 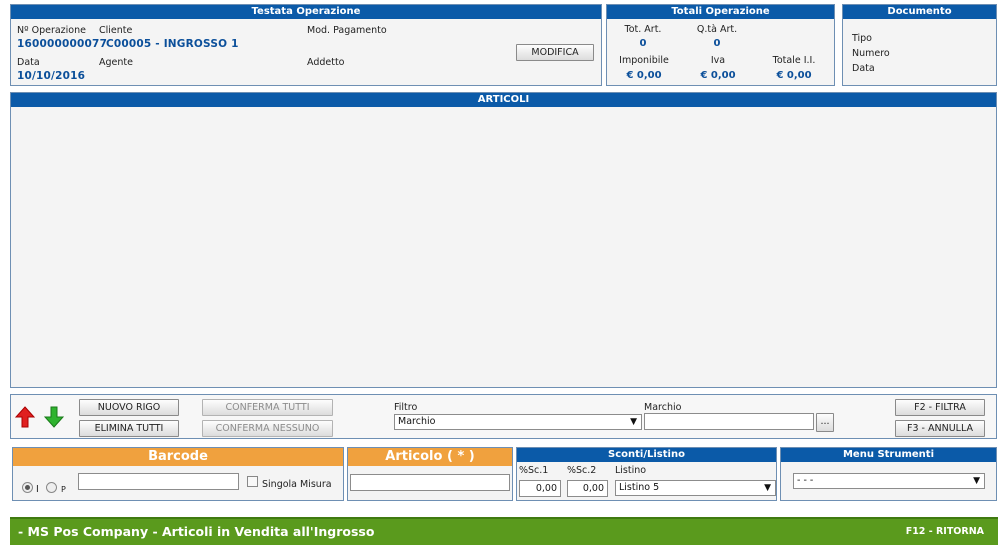 What do you see at coordinates (639, 487) in the screenshot?
I see `listino-select-value: Listino 5` at bounding box center [639, 487].